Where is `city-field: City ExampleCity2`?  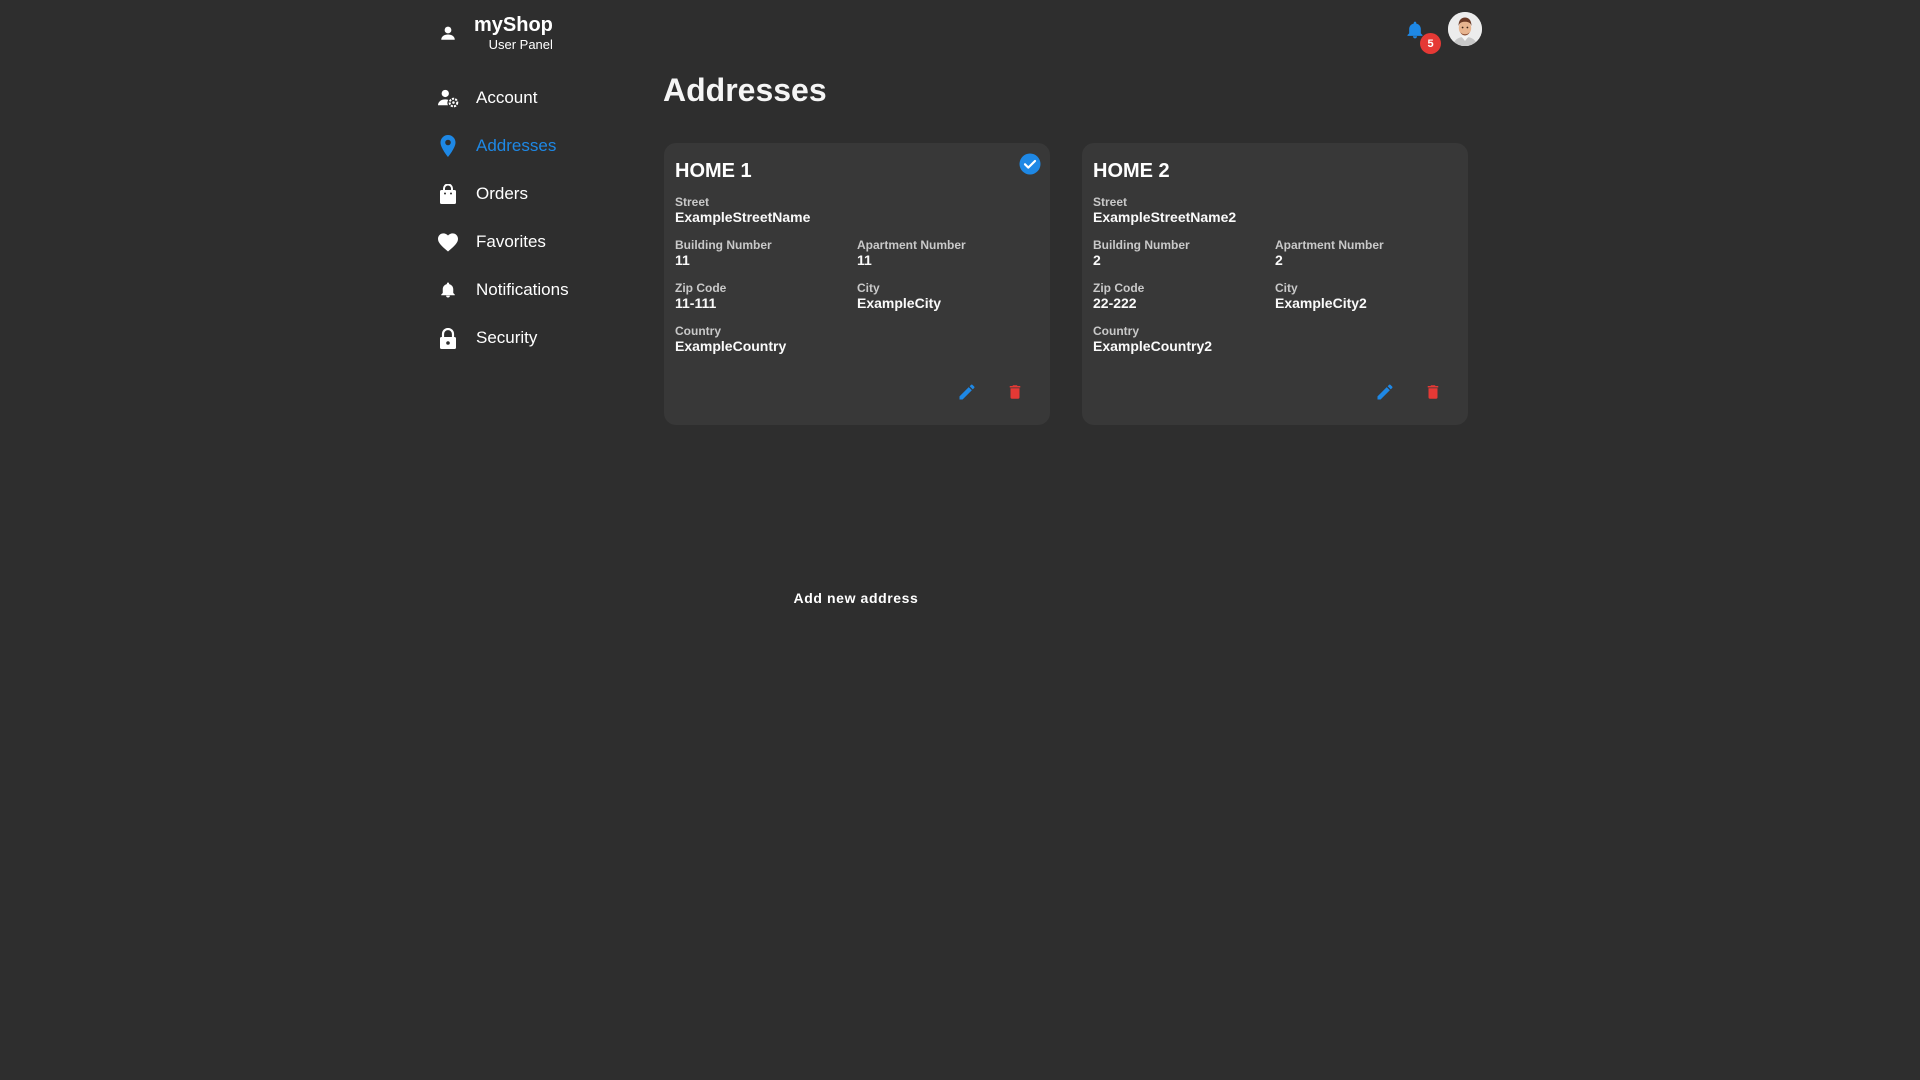 city-field: City ExampleCity2 is located at coordinates (1366, 296).